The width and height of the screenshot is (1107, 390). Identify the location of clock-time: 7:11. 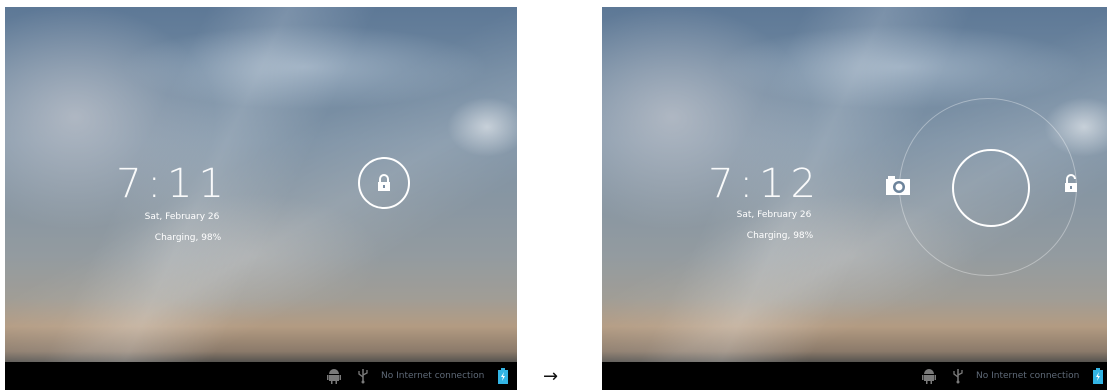
(173, 184).